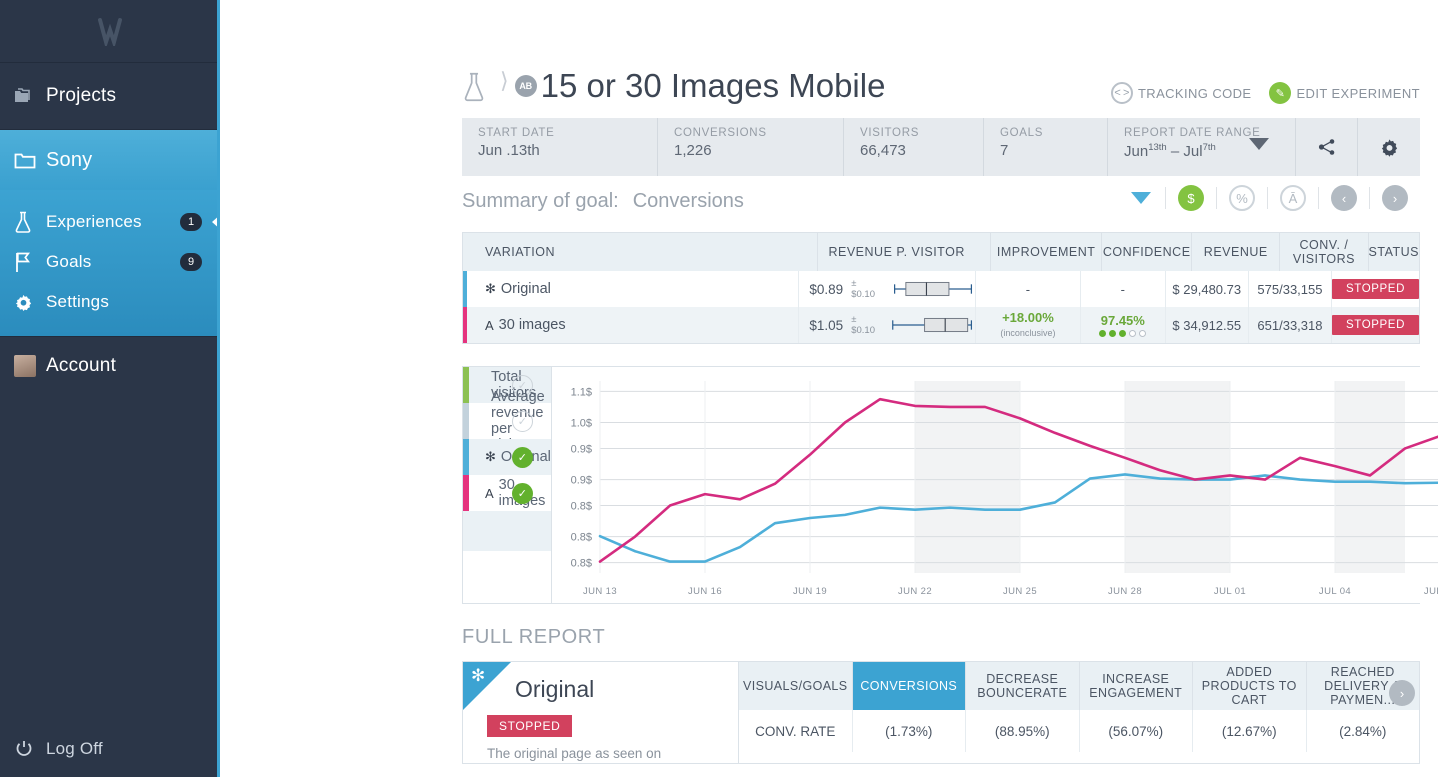  I want to click on cell-conv-visitors: 575/33,155, so click(1291, 289).